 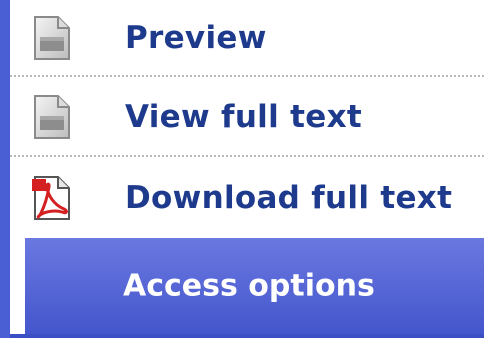 What do you see at coordinates (5, 169) in the screenshot?
I see `left-accent-rail` at bounding box center [5, 169].